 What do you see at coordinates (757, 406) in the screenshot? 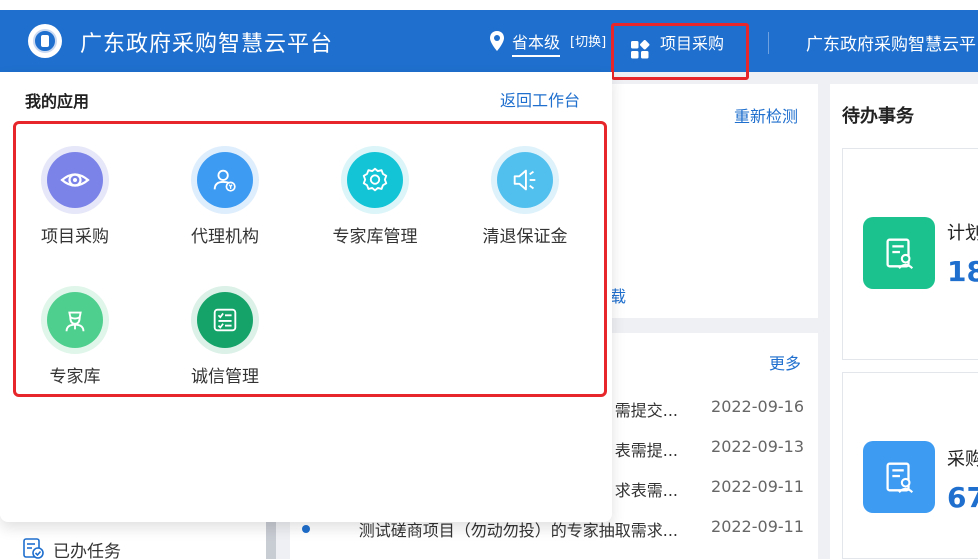
I see `list-item-date: 2022-09-16` at bounding box center [757, 406].